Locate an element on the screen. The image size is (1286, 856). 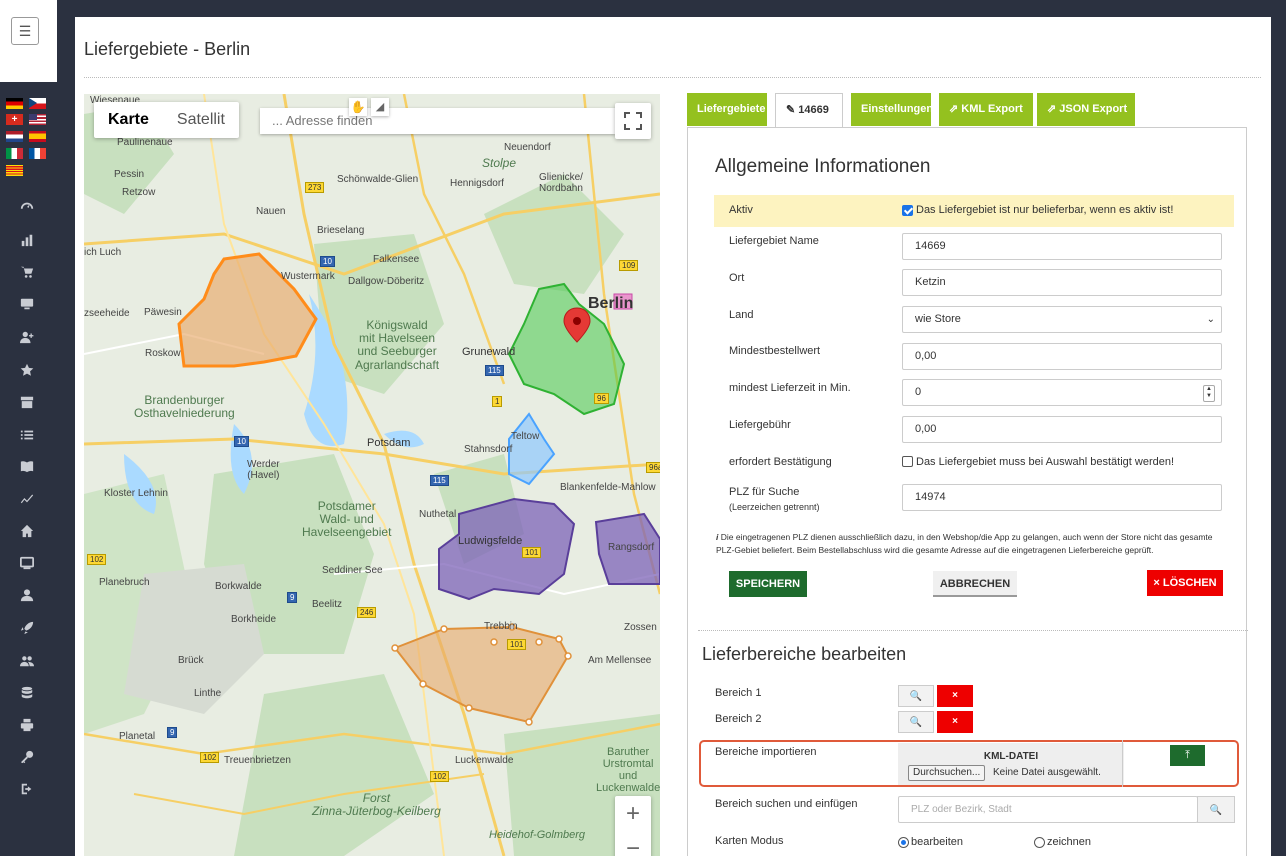
upload-button: ⤒ is located at coordinates (1187, 755).